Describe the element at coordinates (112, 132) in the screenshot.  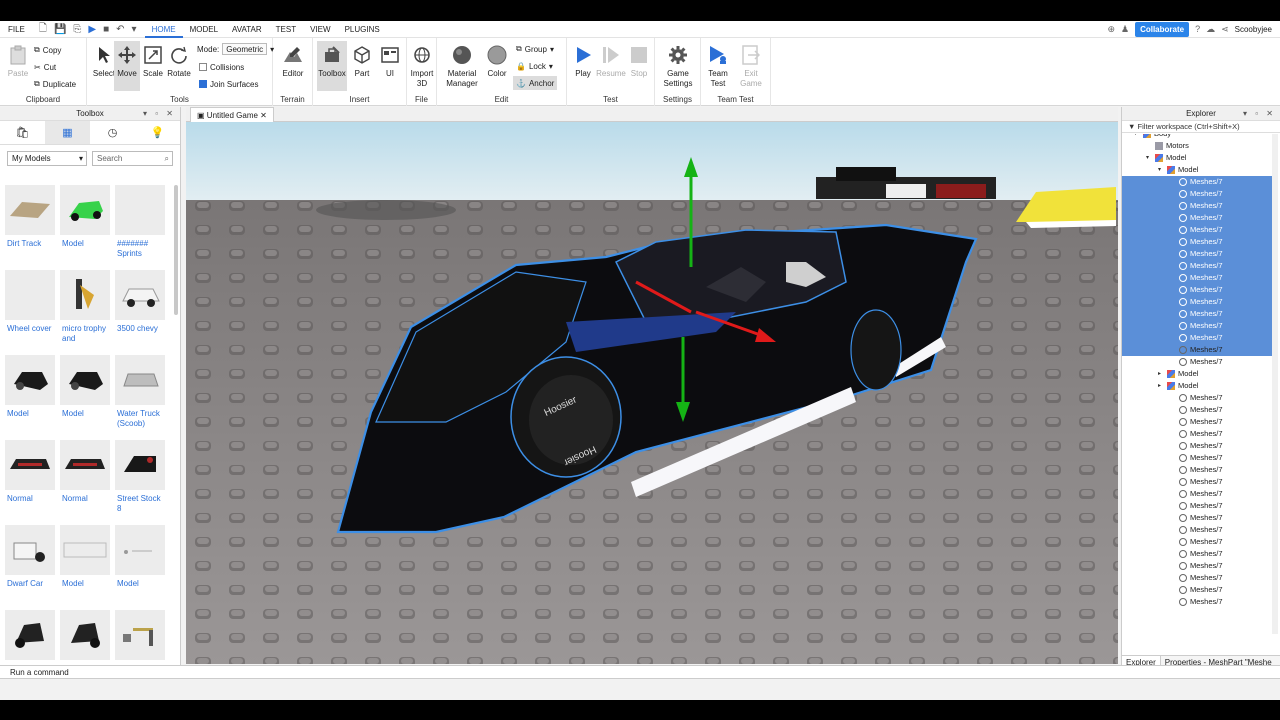
I see `recent-tab: ◷` at that location.